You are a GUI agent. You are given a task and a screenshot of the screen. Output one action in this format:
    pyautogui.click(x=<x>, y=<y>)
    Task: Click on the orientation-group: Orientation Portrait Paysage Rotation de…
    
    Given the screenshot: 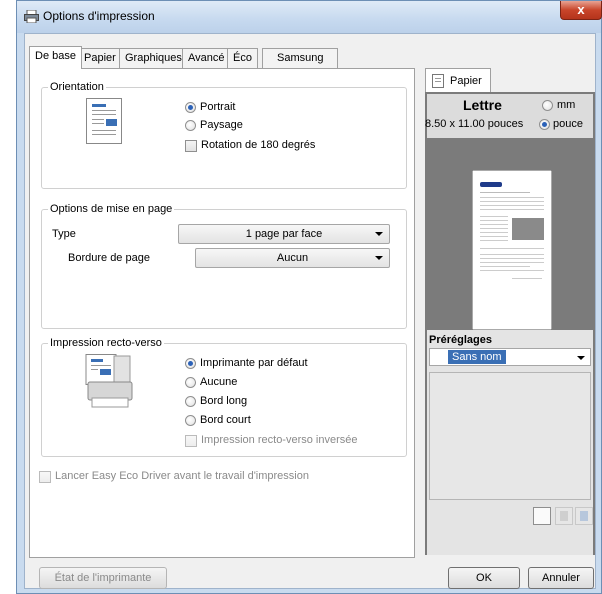 What is the action you would take?
    pyautogui.click(x=224, y=135)
    